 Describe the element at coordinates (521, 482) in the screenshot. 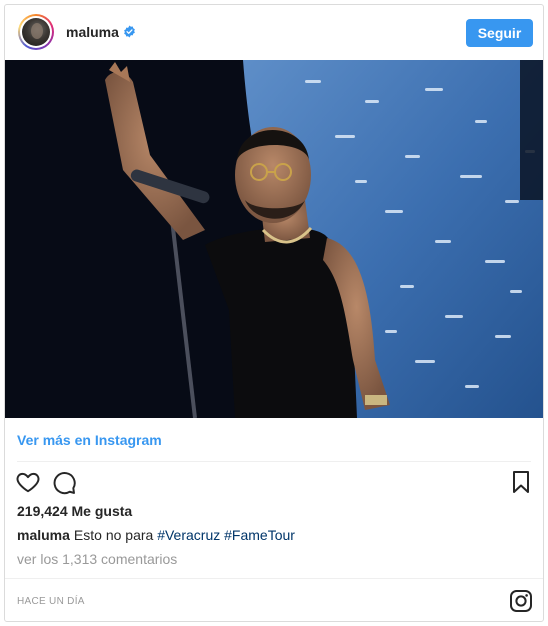

I see `bookmark-icon` at that location.